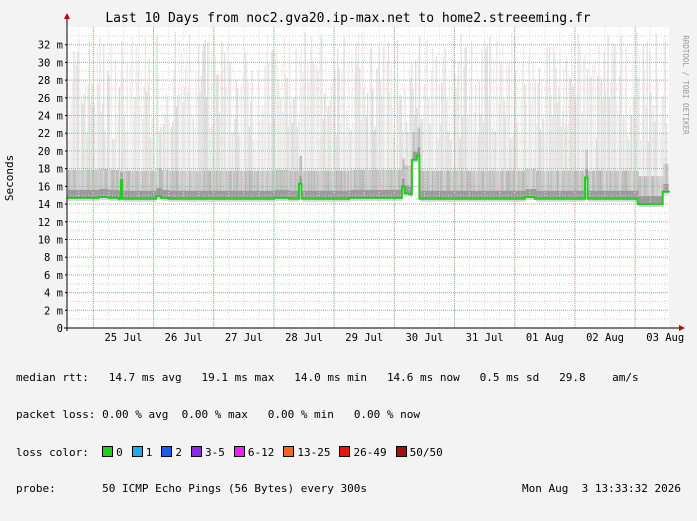 The image size is (697, 521). What do you see at coordinates (50, 152) in the screenshot?
I see `y-tick-label: 20 m` at bounding box center [50, 152].